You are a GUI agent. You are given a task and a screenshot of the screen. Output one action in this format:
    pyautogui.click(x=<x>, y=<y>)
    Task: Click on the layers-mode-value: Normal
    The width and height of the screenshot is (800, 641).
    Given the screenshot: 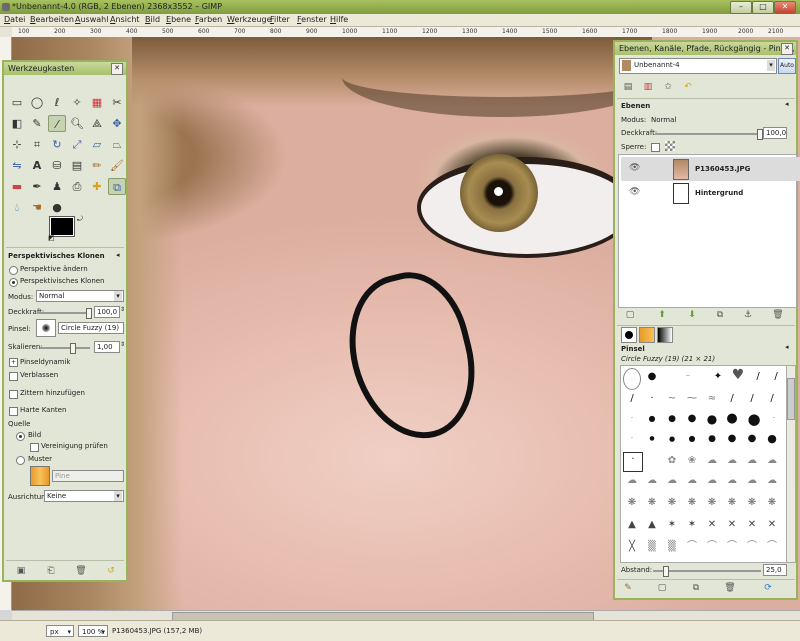 What is the action you would take?
    pyautogui.click(x=663, y=120)
    